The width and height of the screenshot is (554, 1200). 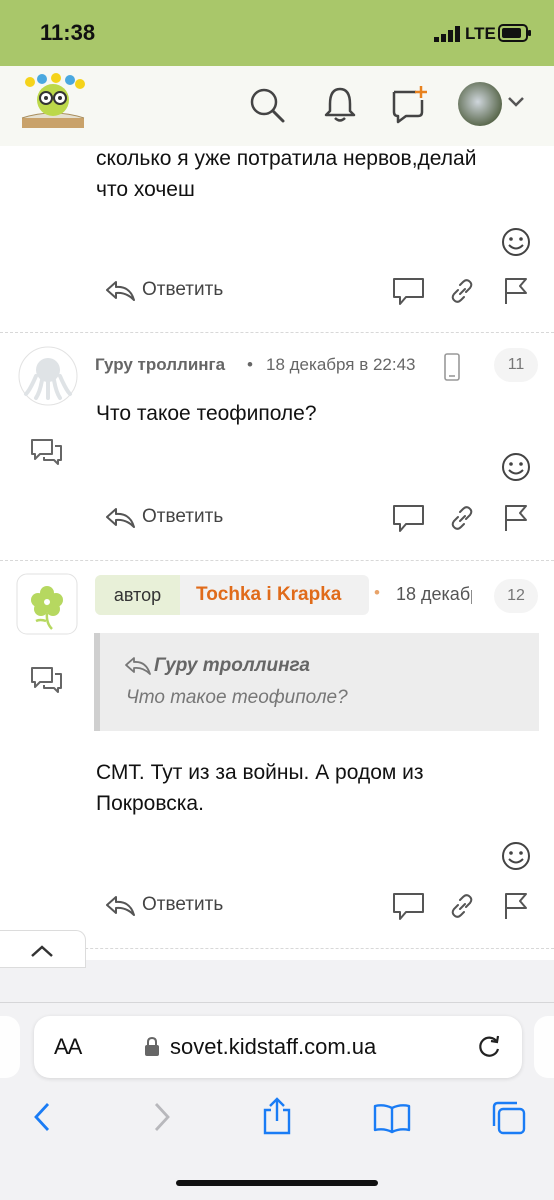 What do you see at coordinates (516, 102) in the screenshot?
I see `chevron-down-icon` at bounding box center [516, 102].